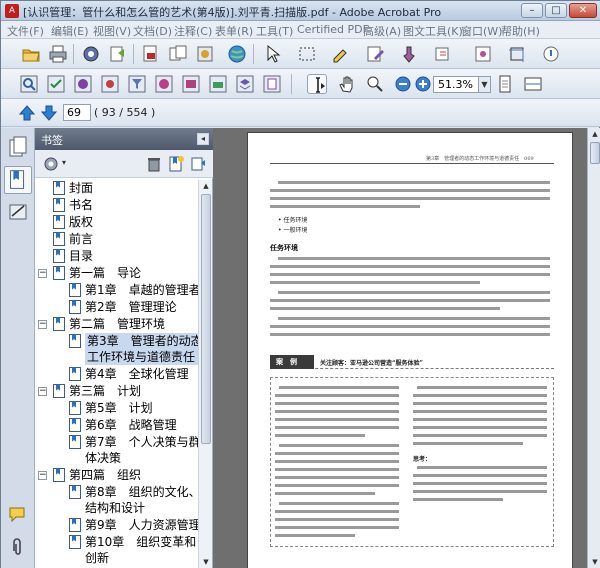 The width and height of the screenshot is (600, 568). I want to click on doc-scroll-up-icon: ▲, so click(594, 134).